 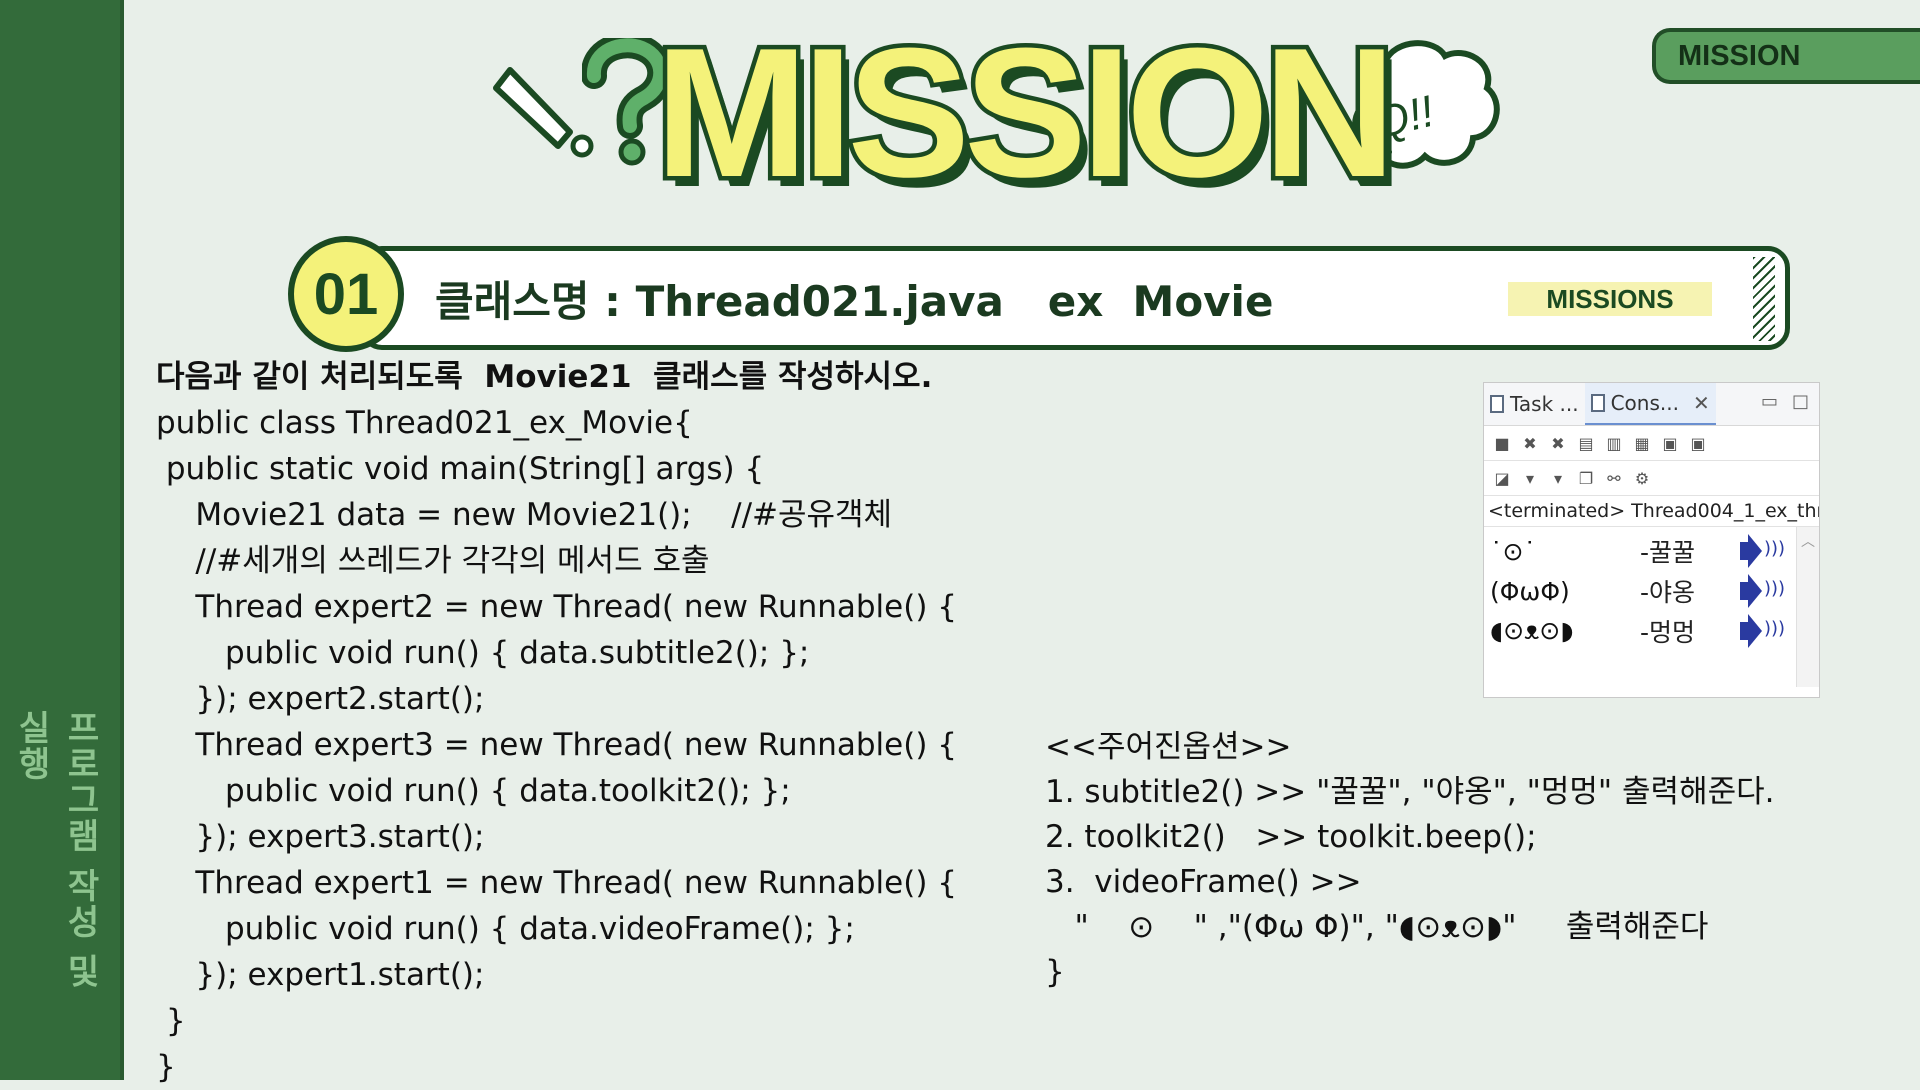 I want to click on window-controls: ▭ □, so click(x=1785, y=401).